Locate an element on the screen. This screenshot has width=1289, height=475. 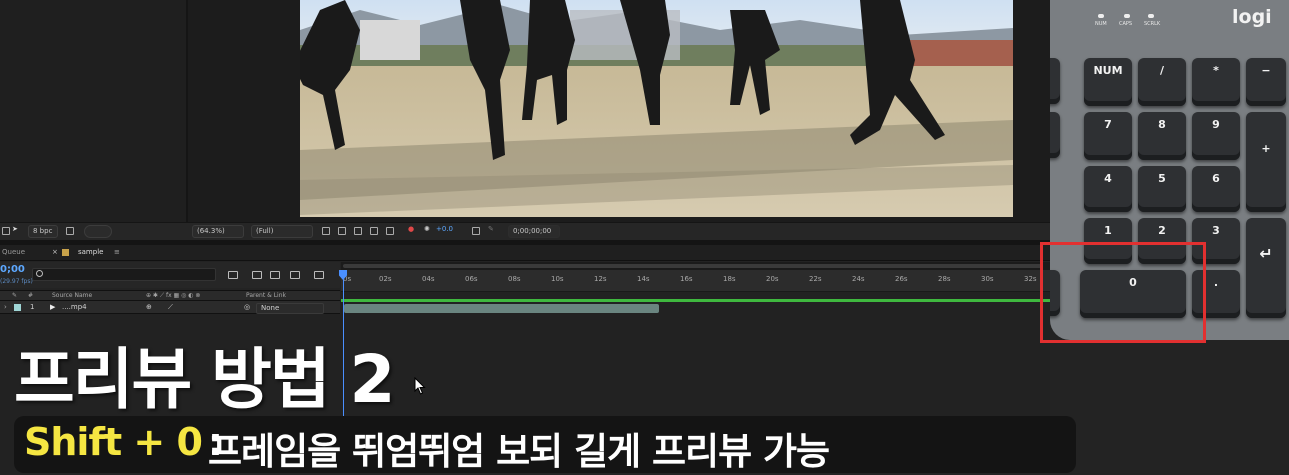
collapse-switch-icon: ⊕ is located at coordinates (149, 307).